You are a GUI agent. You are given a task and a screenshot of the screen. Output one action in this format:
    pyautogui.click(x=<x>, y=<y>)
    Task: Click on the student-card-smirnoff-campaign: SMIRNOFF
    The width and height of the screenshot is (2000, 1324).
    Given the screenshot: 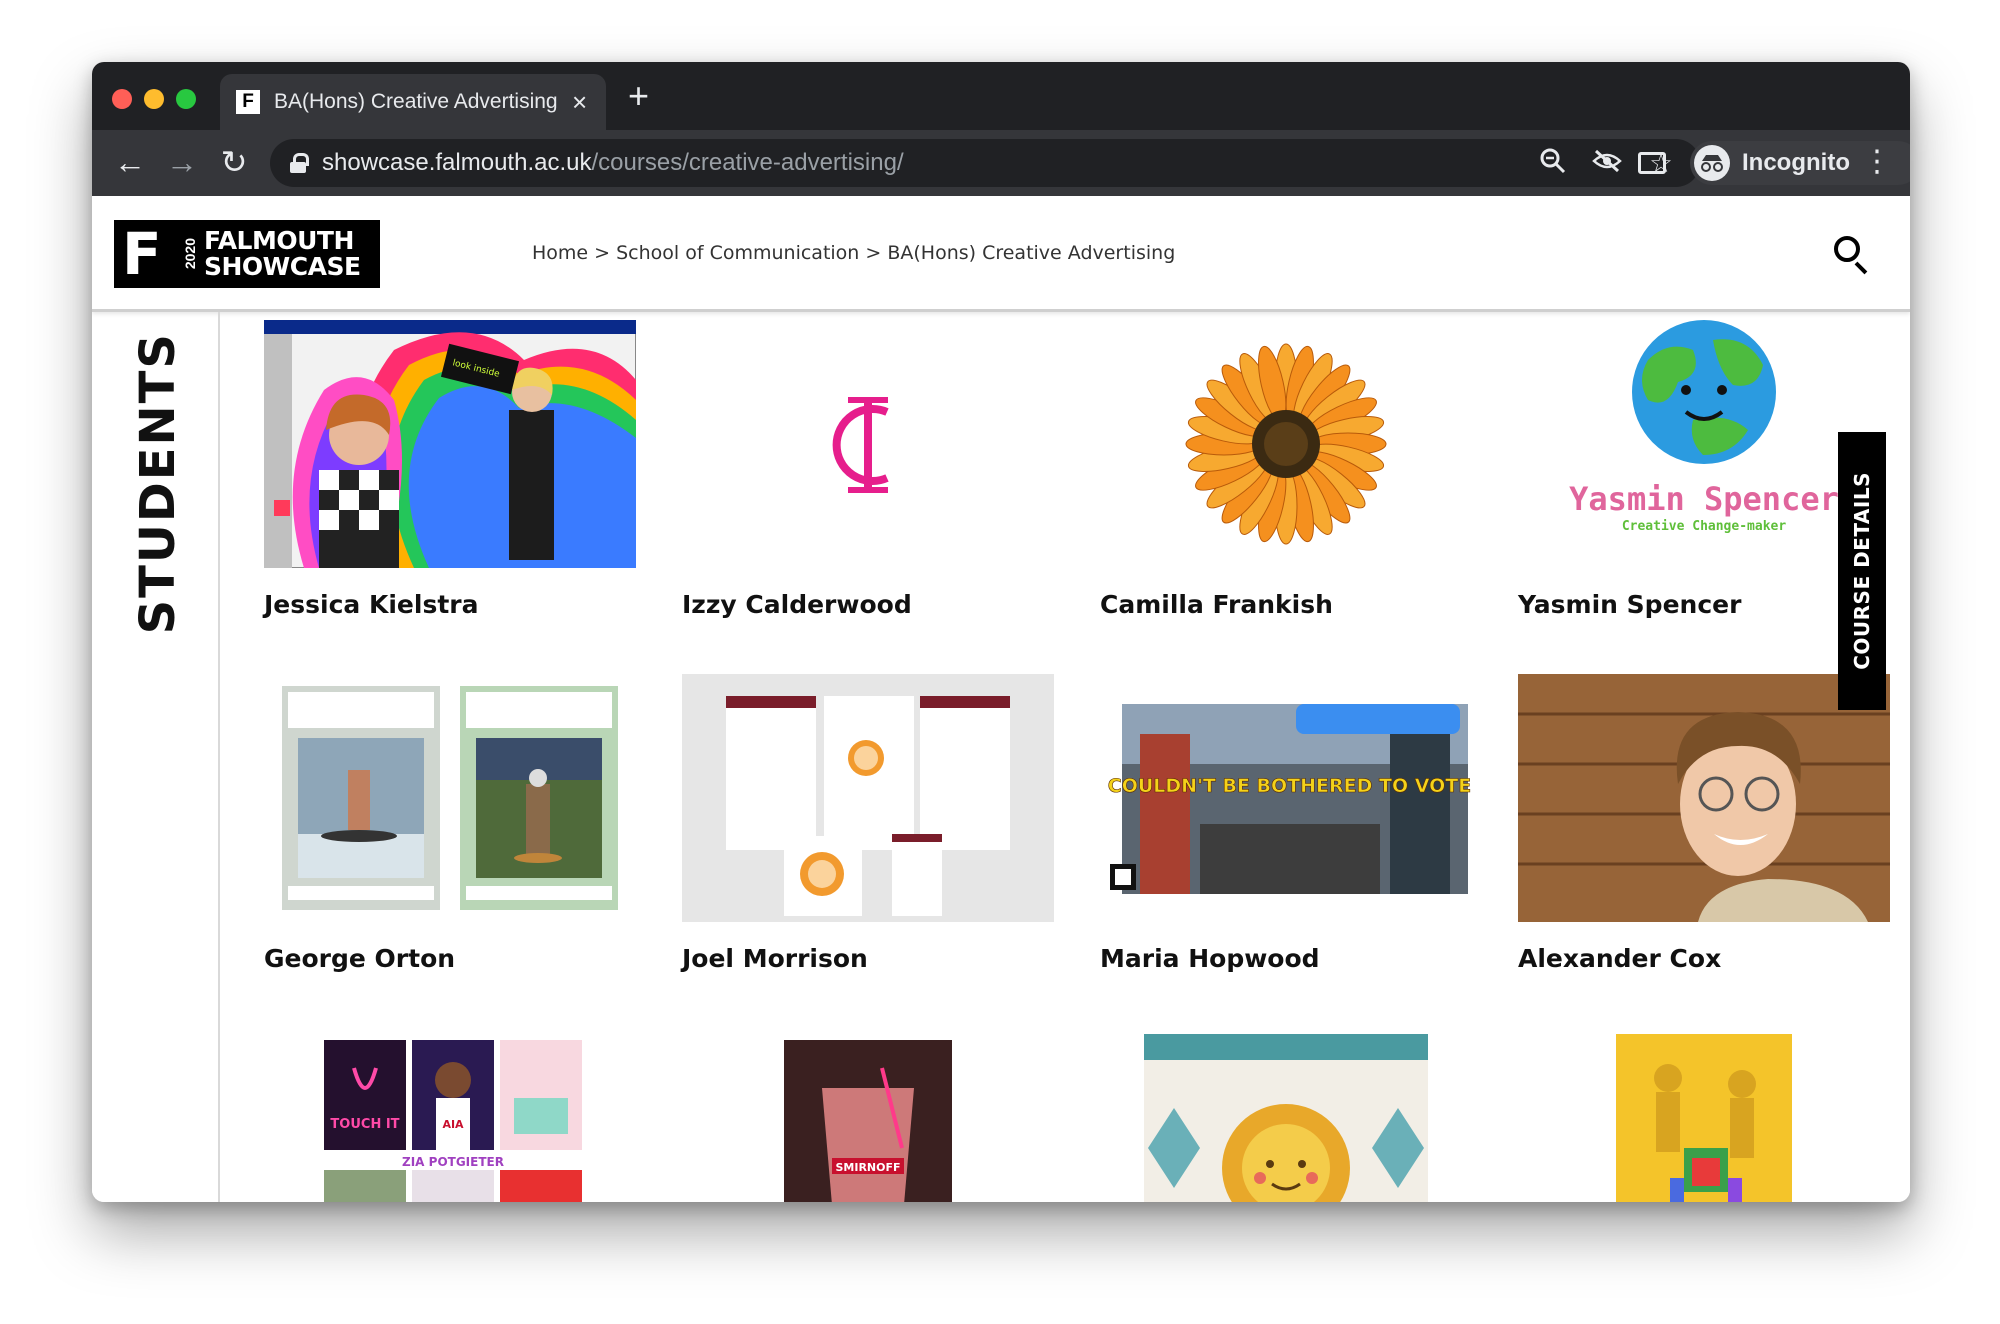 What is the action you would take?
    pyautogui.click(x=868, y=1115)
    